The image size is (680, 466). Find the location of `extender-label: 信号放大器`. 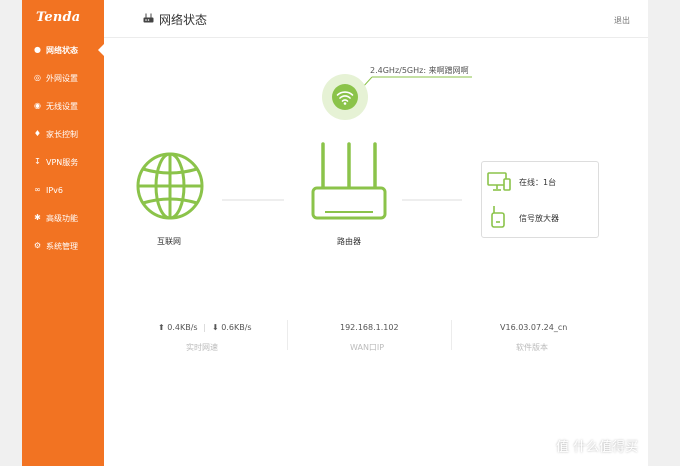

extender-label: 信号放大器 is located at coordinates (539, 218).